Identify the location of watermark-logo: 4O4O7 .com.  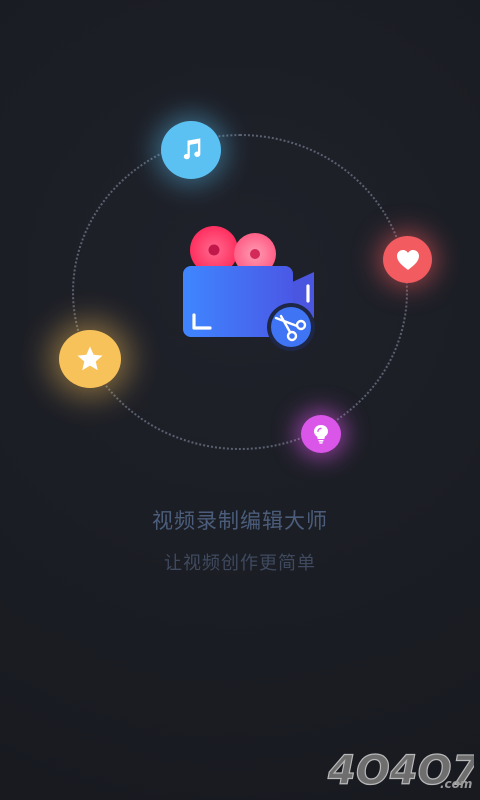
(403, 770).